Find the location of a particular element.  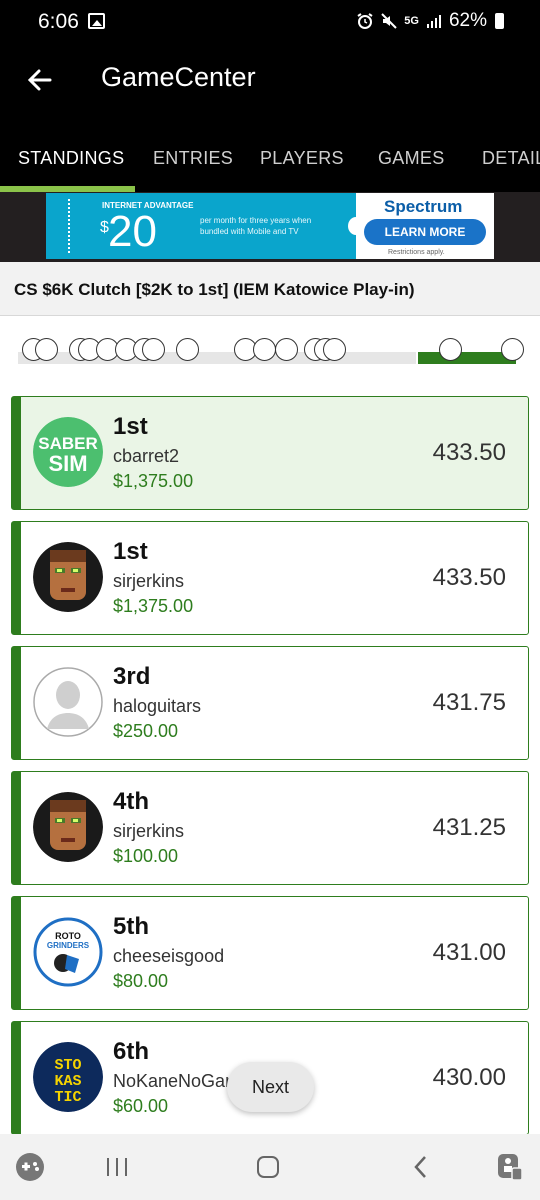

back-nav-icon is located at coordinates (421, 1167).